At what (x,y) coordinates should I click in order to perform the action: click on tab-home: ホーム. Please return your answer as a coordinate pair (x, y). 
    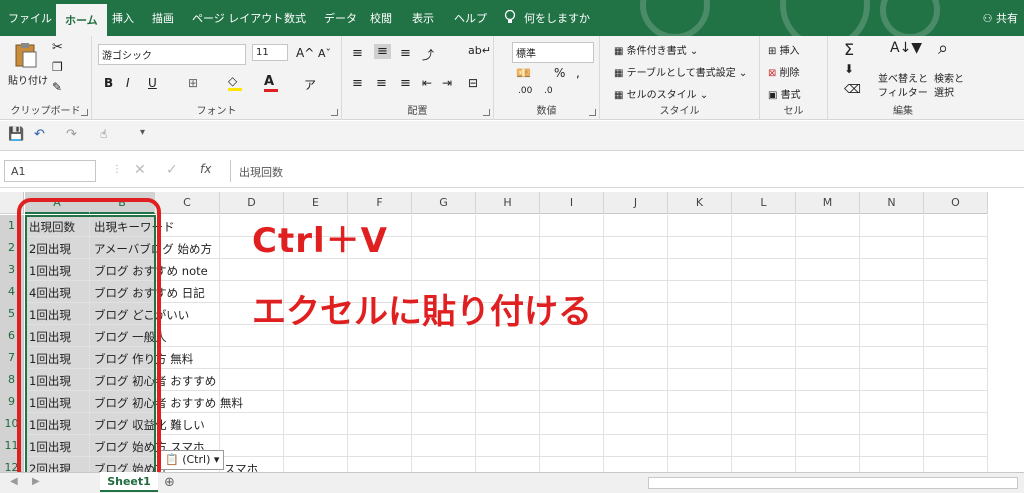
    Looking at the image, I should click on (81, 20).